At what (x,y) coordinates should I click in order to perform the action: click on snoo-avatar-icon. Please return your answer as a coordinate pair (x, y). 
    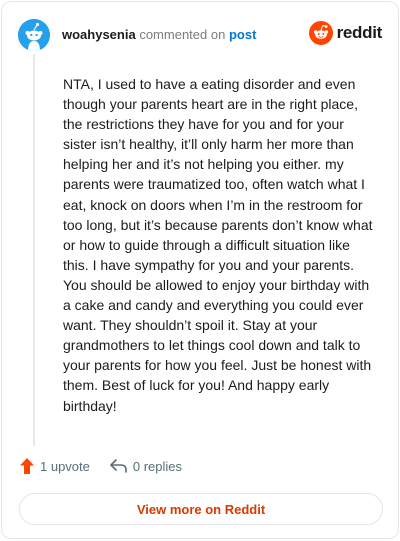
    Looking at the image, I should click on (34, 35).